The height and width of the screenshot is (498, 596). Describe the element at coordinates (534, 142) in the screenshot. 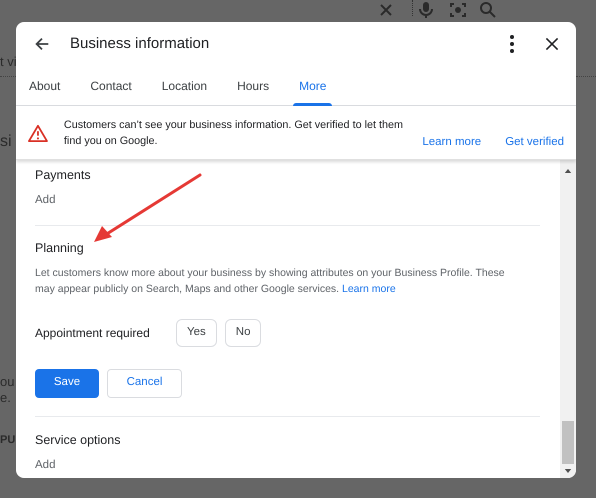

I see `banner-link: Get verified` at that location.